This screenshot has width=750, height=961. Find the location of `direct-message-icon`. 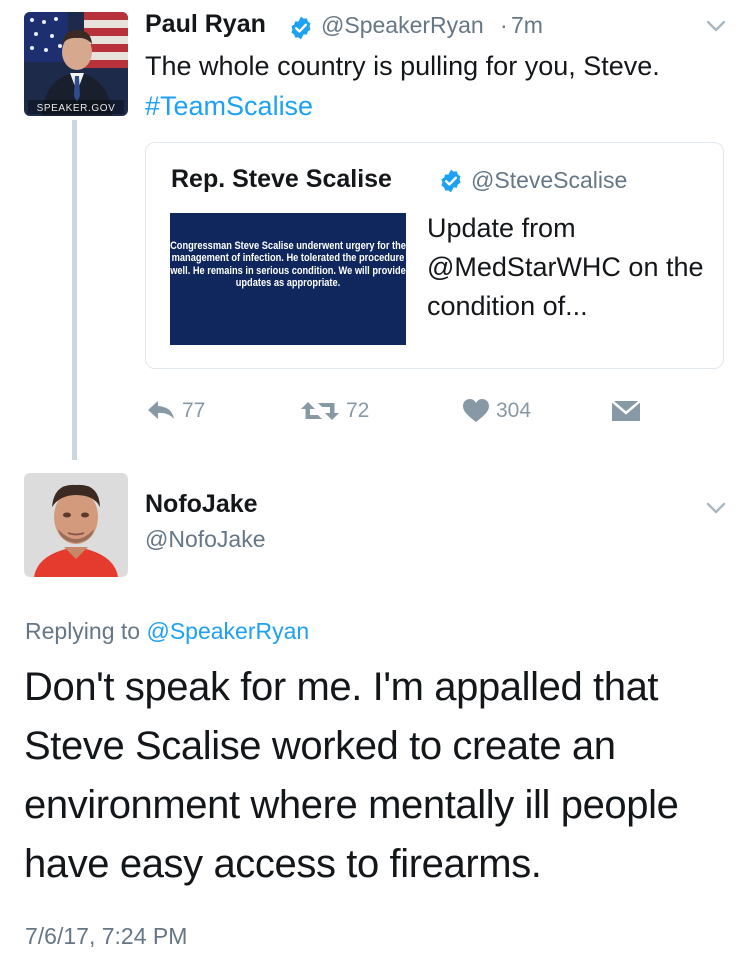

direct-message-icon is located at coordinates (626, 410).